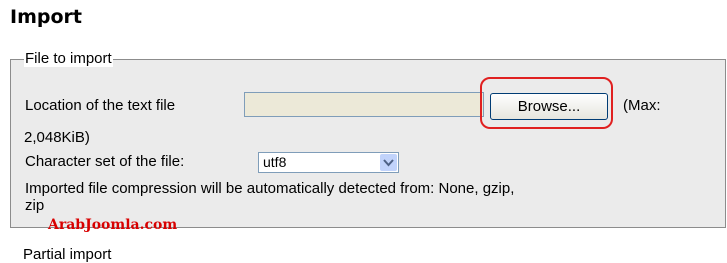  What do you see at coordinates (113, 225) in the screenshot?
I see `watermark-logo: ArabJoomla.com` at bounding box center [113, 225].